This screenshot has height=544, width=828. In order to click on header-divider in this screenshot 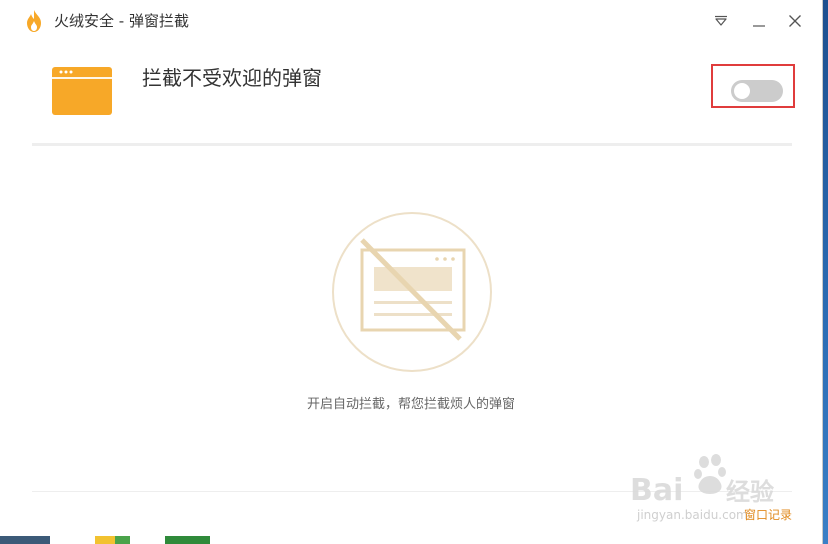, I will do `click(412, 144)`.